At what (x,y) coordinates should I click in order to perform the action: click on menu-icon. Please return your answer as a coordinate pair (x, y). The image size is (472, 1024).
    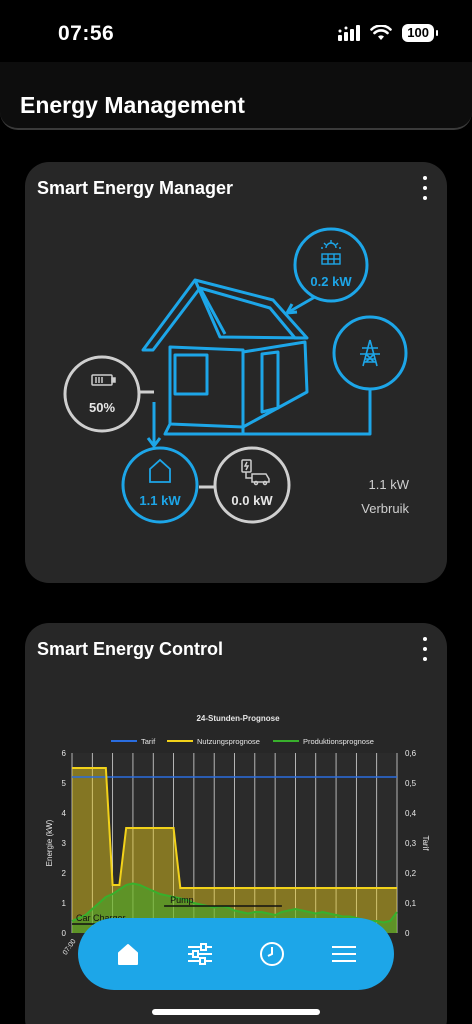
    Looking at the image, I should click on (344, 954).